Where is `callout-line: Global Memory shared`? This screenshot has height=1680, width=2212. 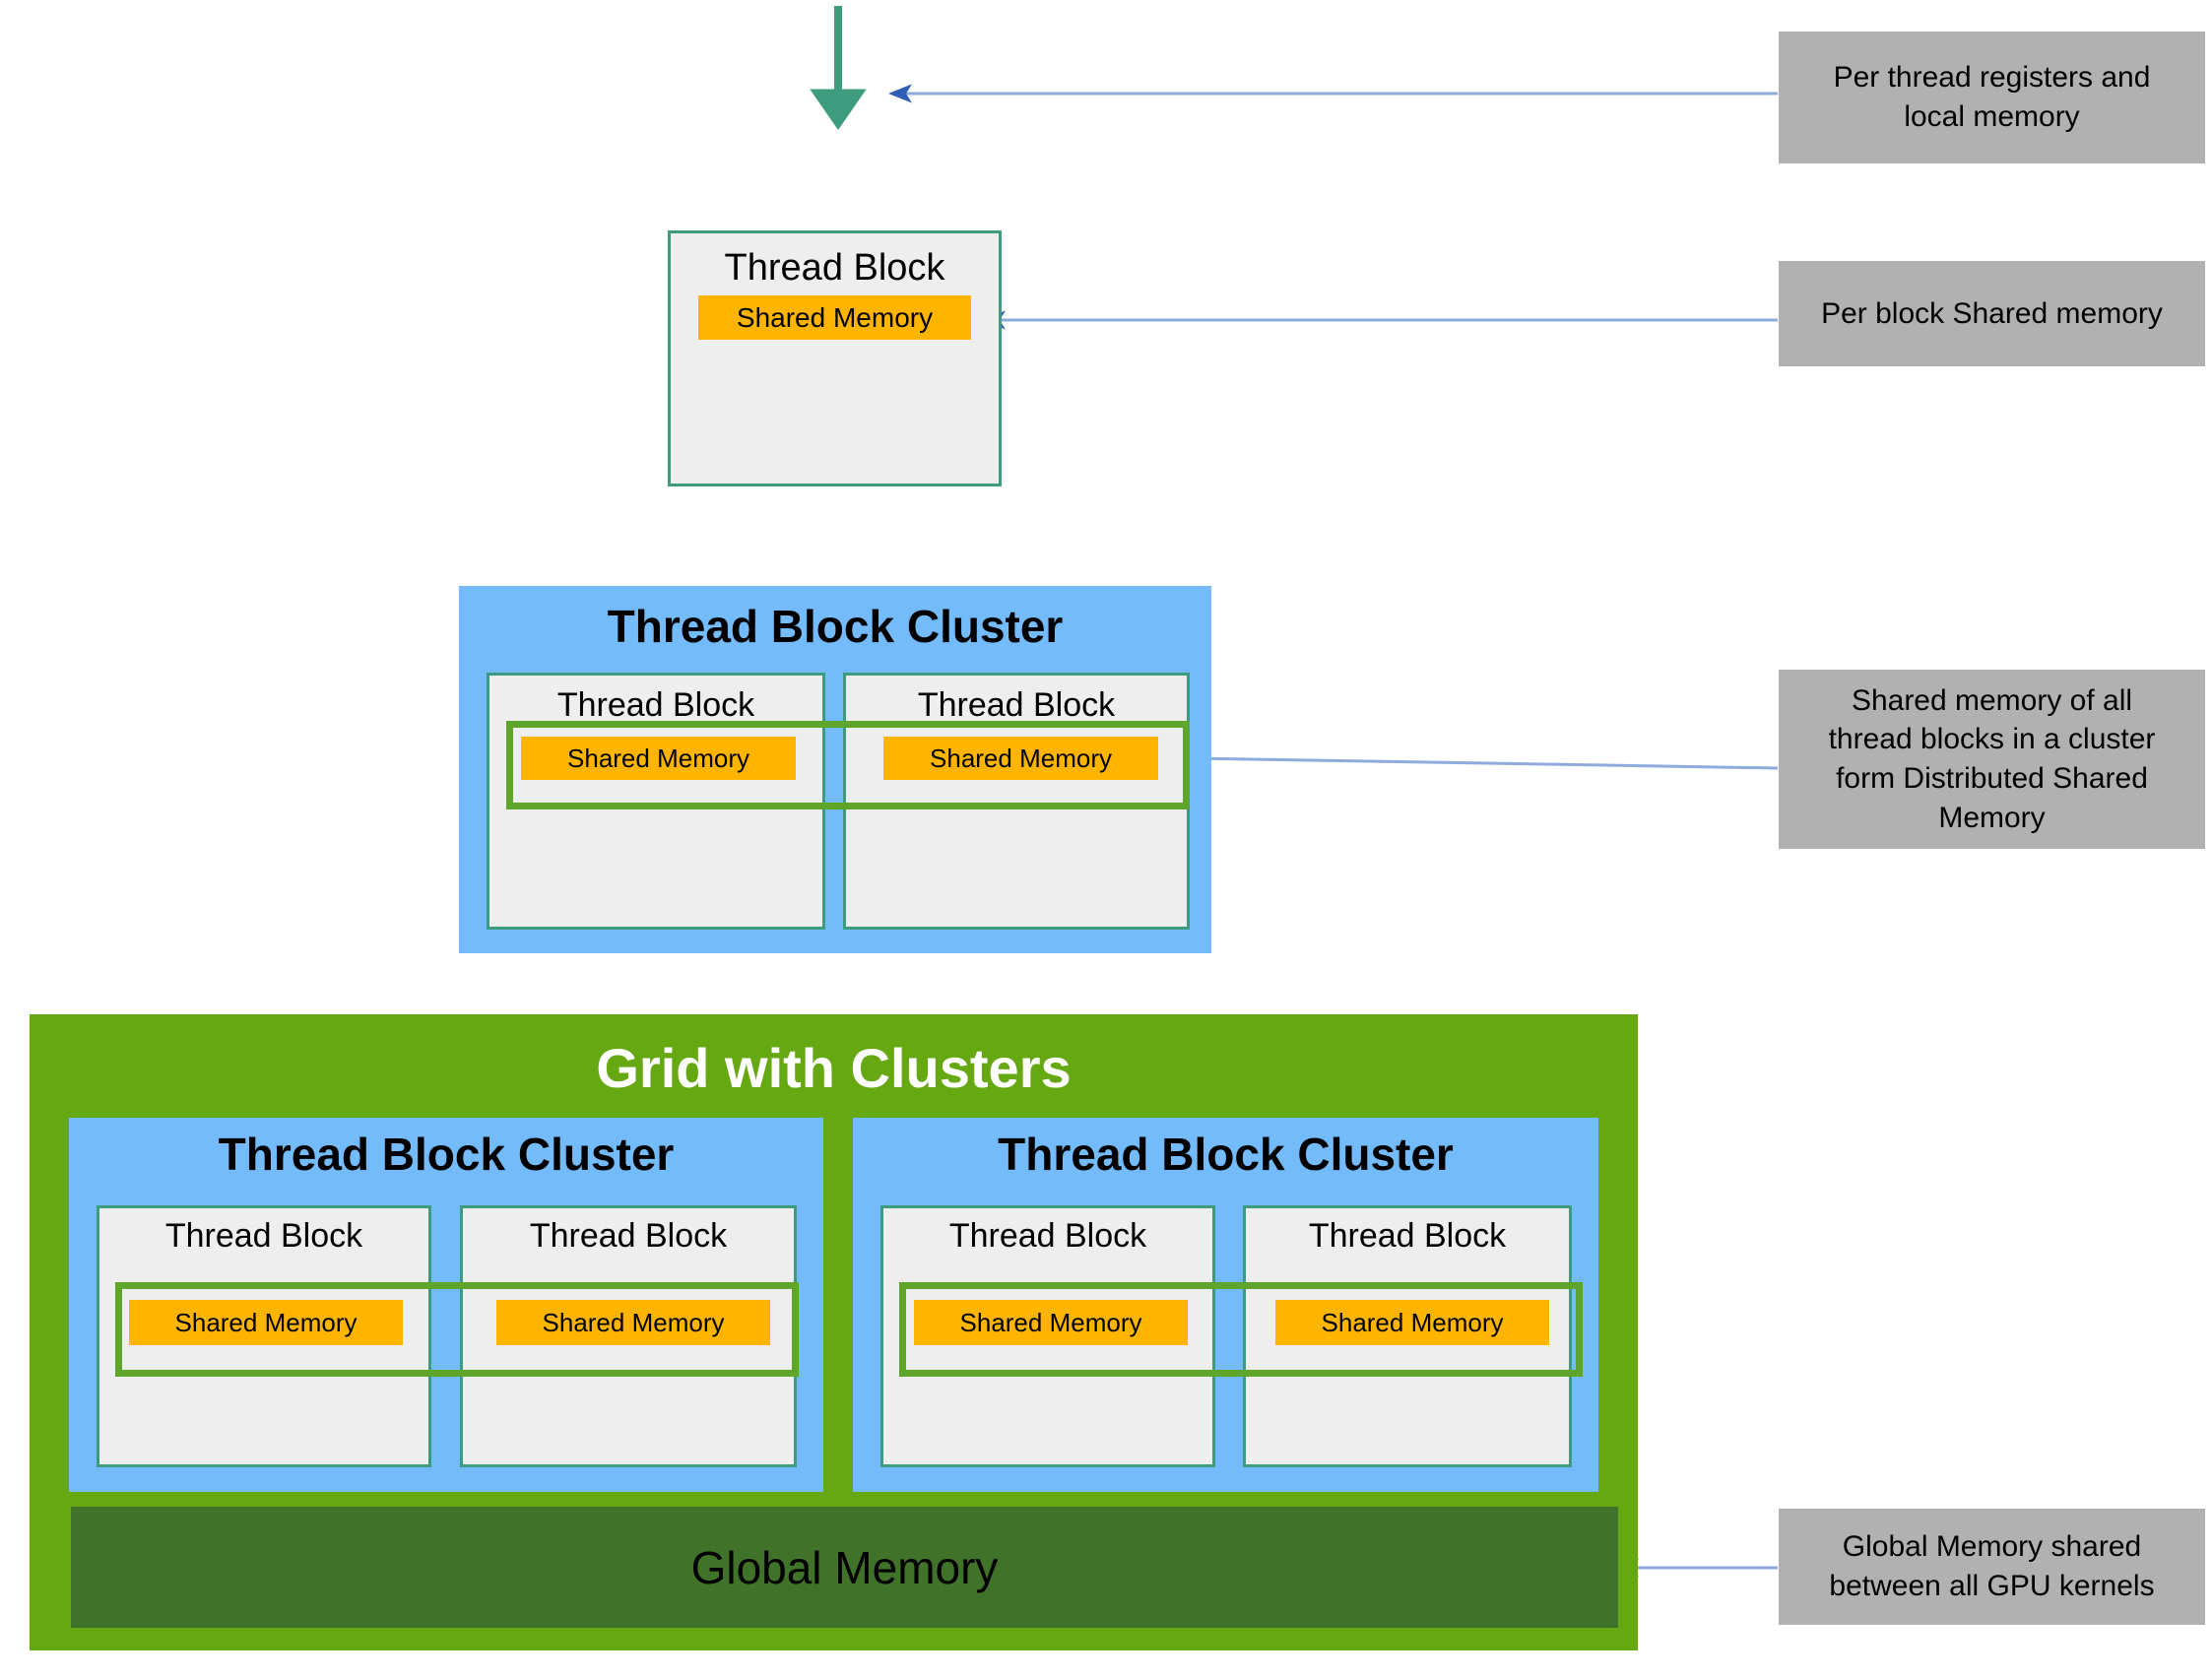
callout-line: Global Memory shared is located at coordinates (1992, 1547).